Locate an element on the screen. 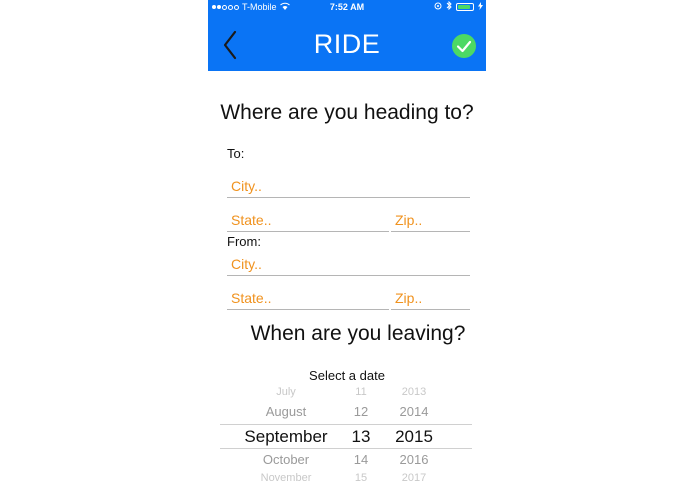 This screenshot has height=494, width=695. from-zip-field is located at coordinates (430, 298).